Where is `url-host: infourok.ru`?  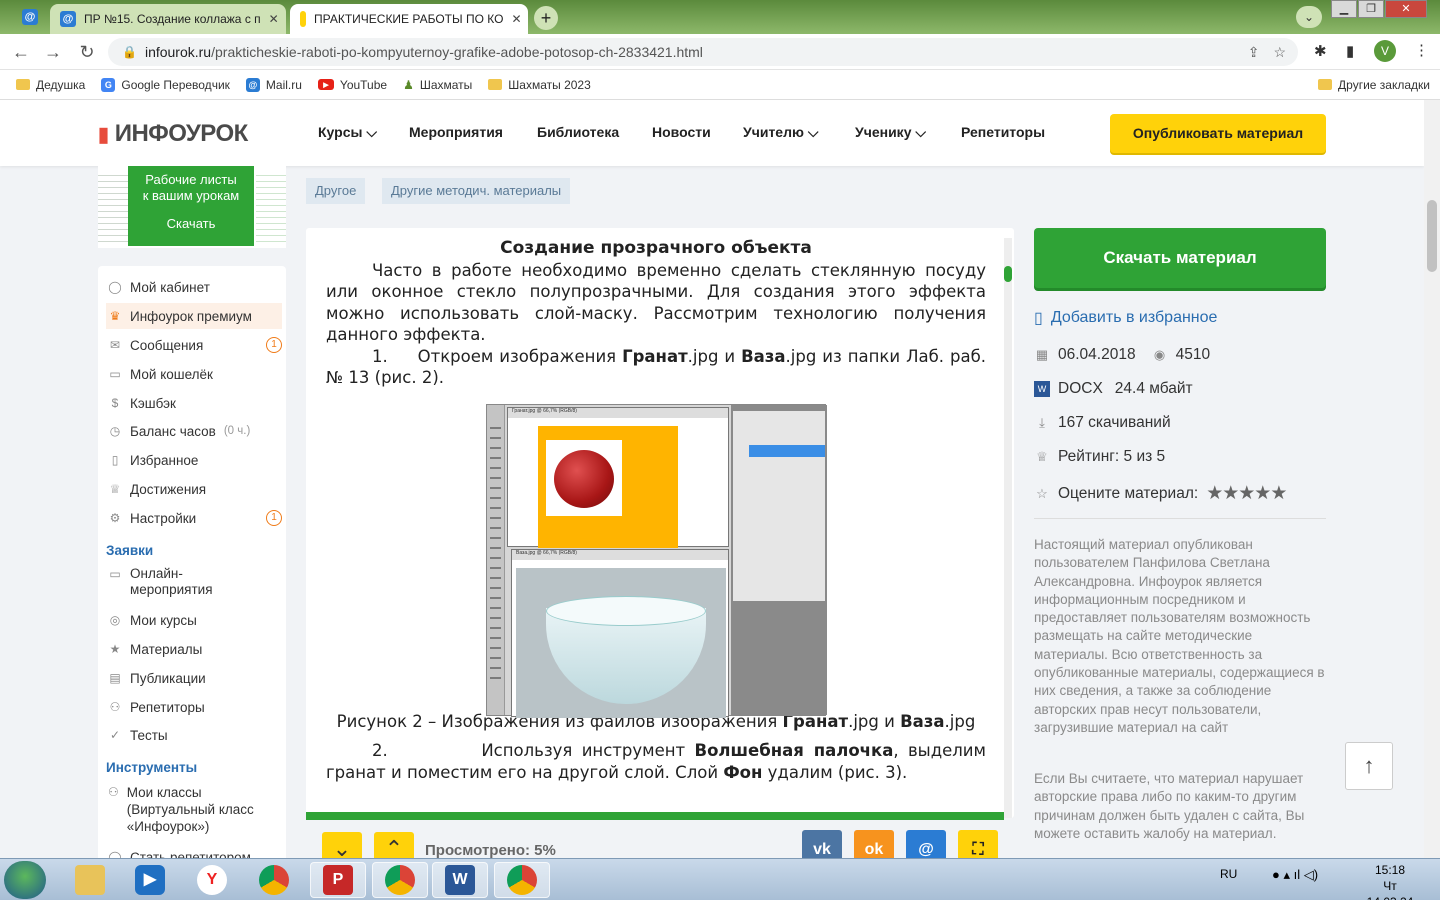
url-host: infourok.ru is located at coordinates (178, 52).